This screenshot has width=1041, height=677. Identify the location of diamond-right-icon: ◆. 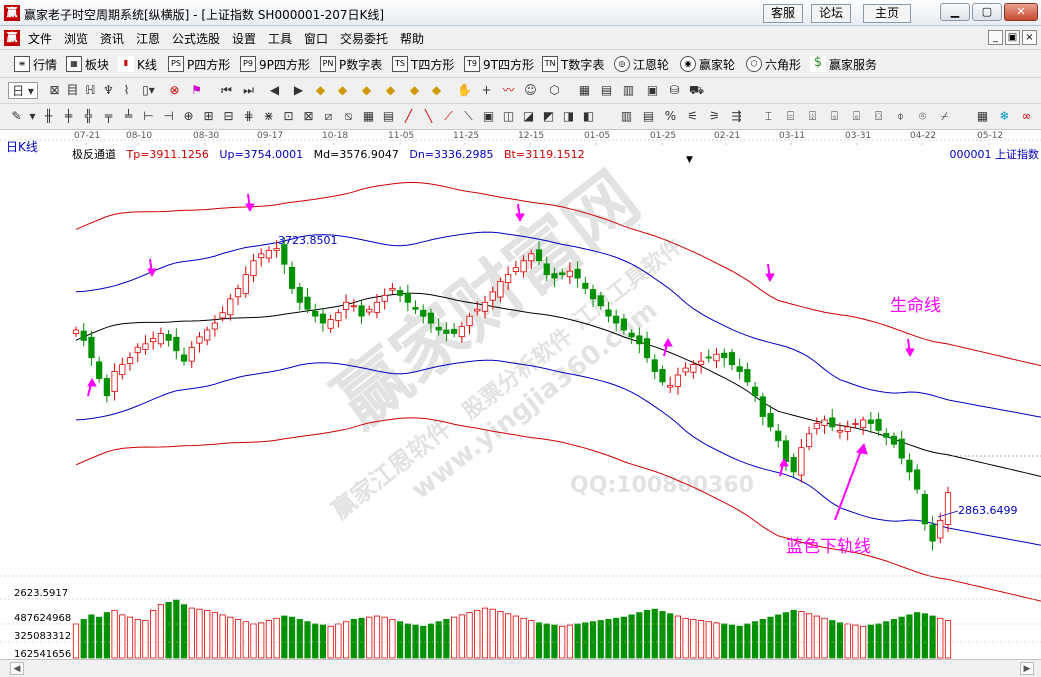
(414, 90).